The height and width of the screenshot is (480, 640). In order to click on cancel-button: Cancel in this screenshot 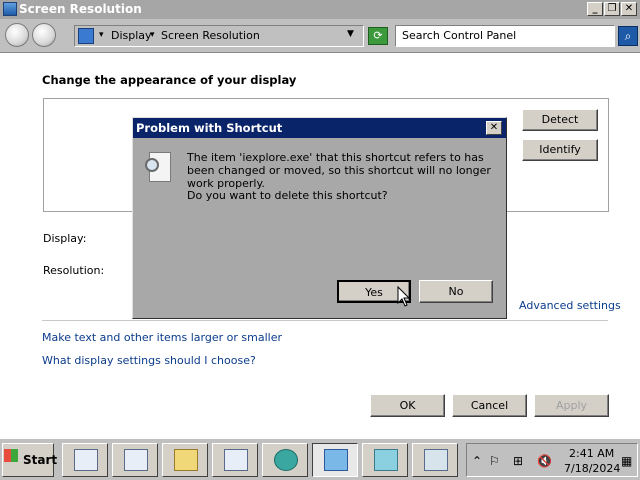, I will do `click(489, 405)`.